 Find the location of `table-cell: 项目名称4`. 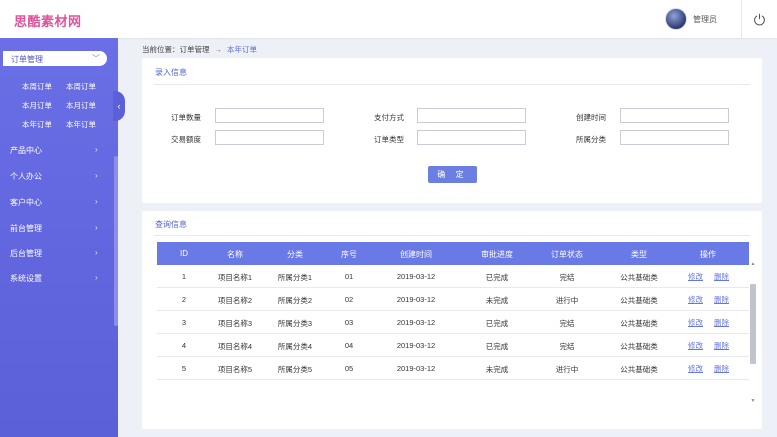

table-cell: 项目名称4 is located at coordinates (235, 346).